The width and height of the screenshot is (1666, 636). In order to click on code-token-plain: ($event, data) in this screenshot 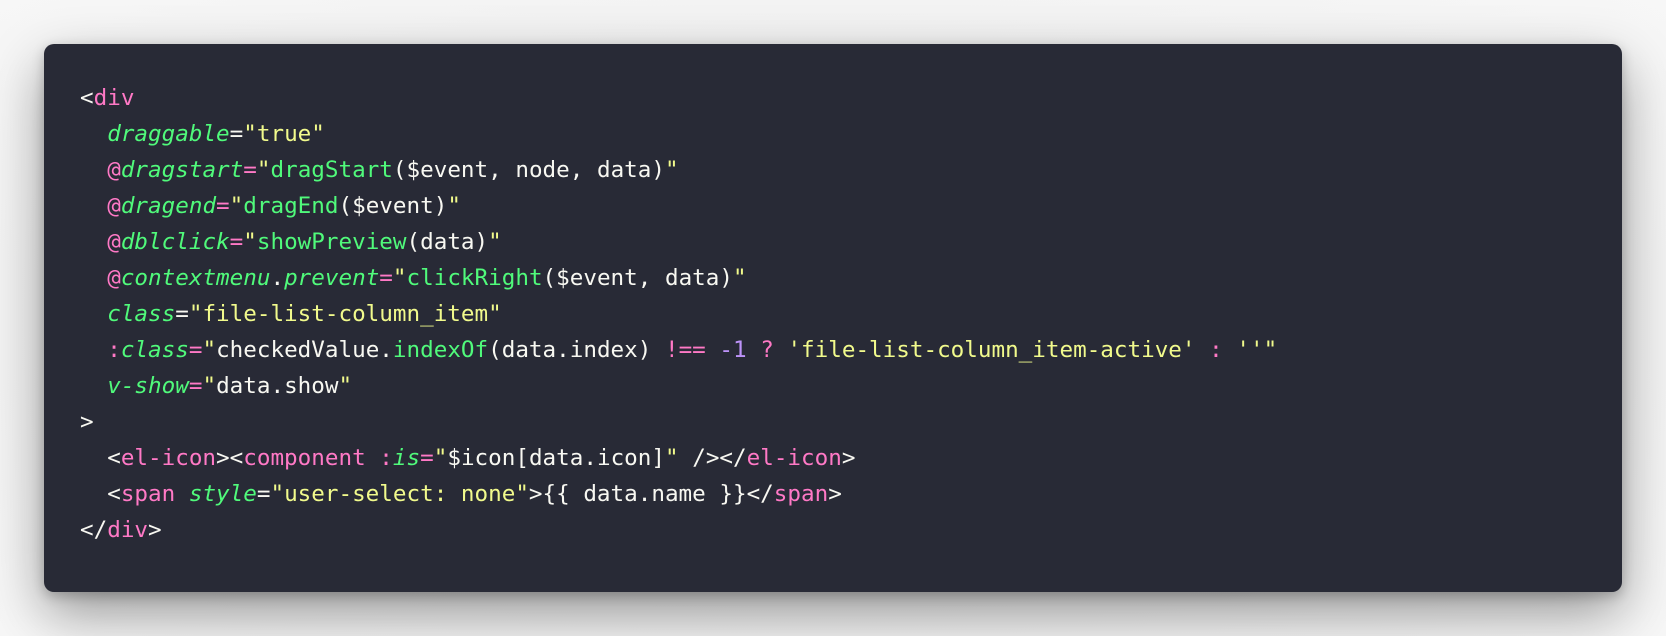, I will do `click(637, 278)`.